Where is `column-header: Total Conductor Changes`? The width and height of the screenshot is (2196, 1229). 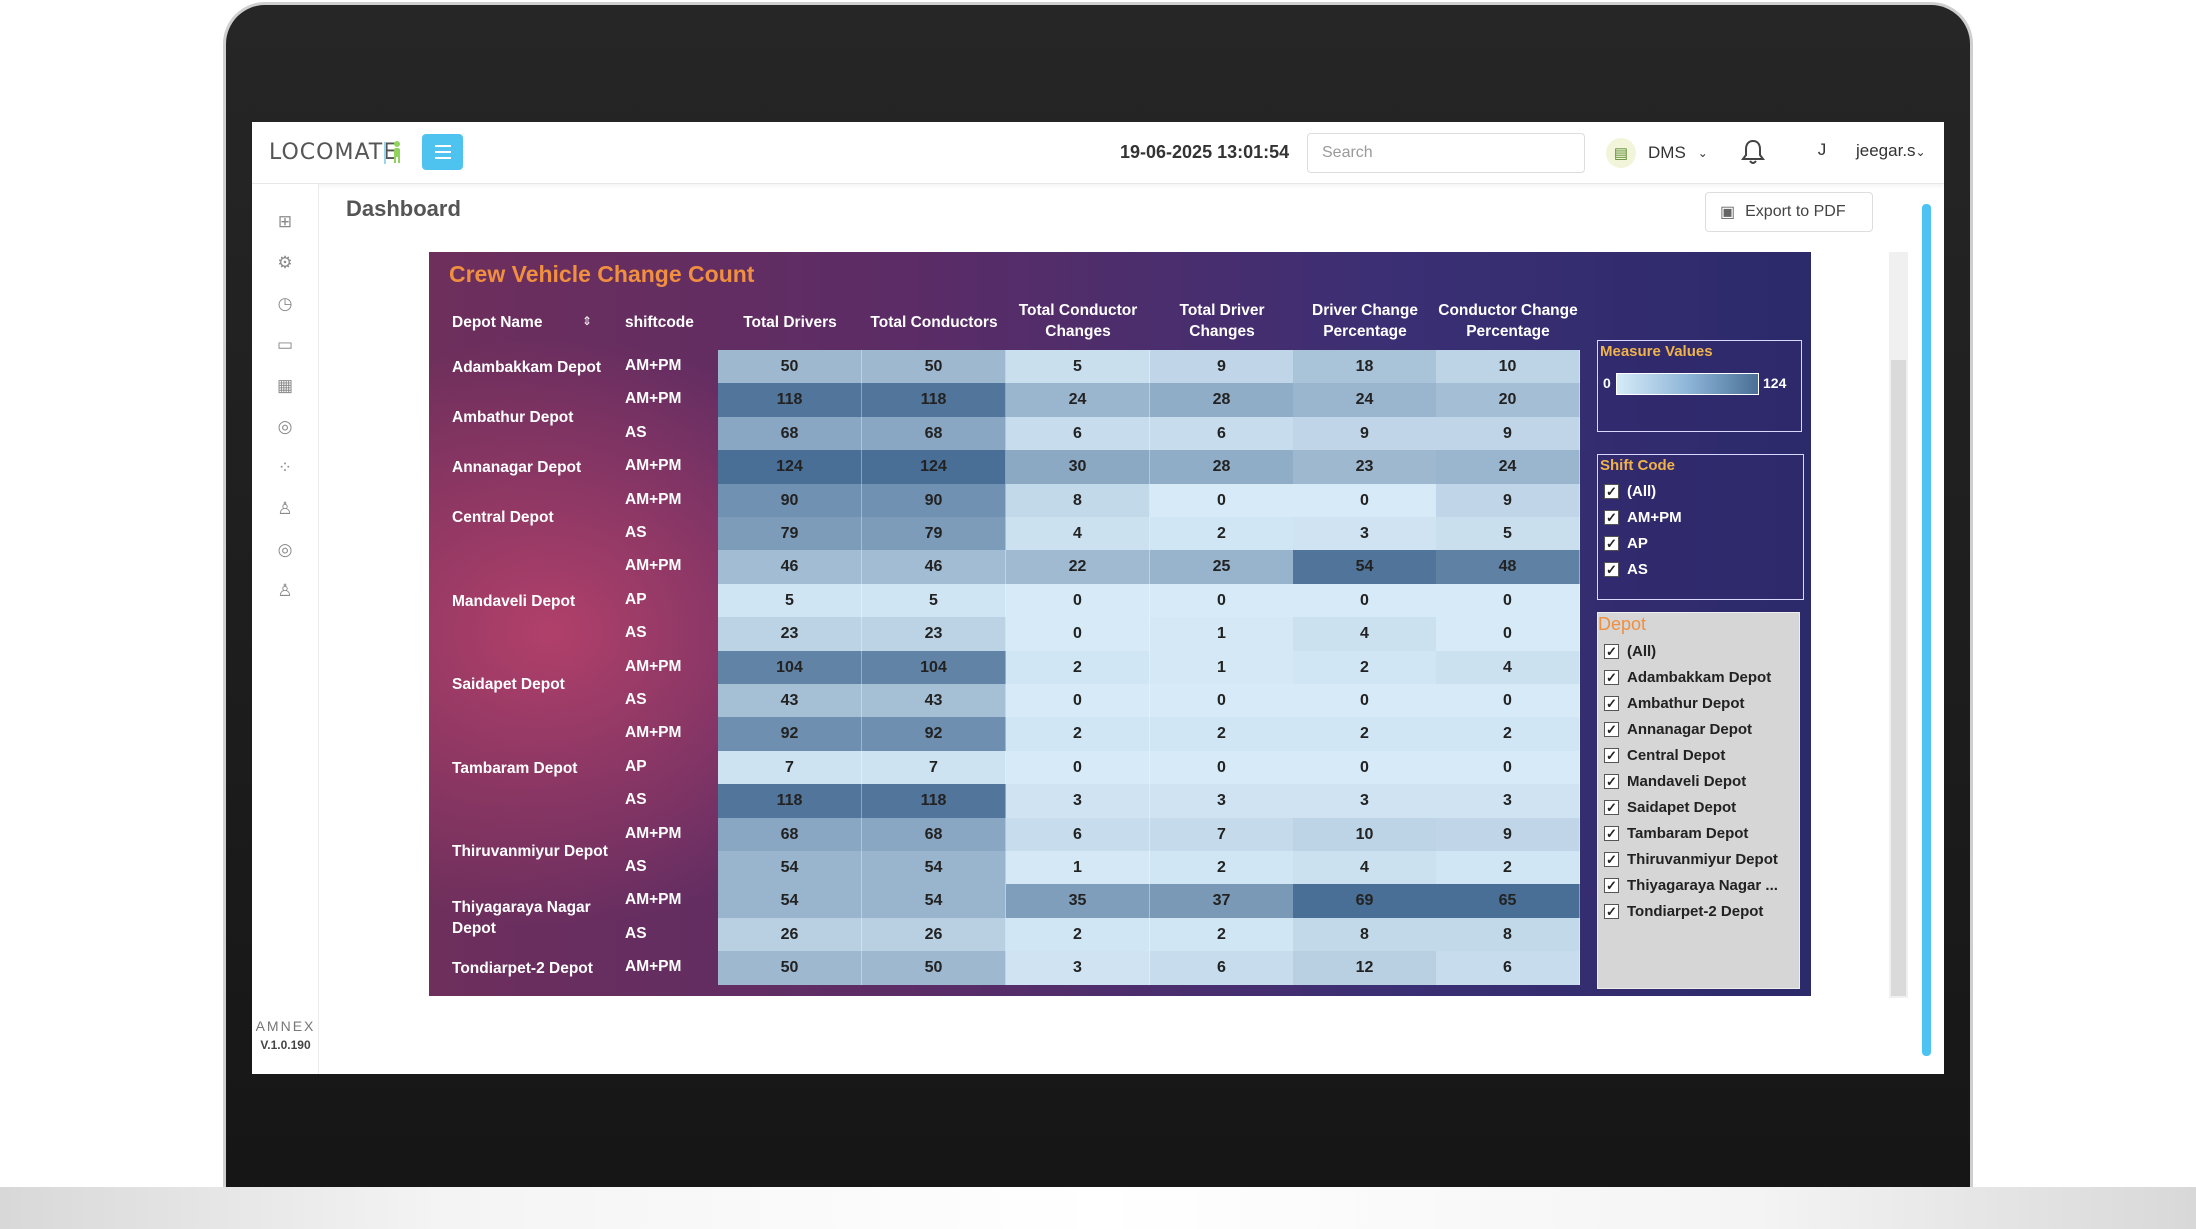
column-header: Total Conductor Changes is located at coordinates (1078, 321).